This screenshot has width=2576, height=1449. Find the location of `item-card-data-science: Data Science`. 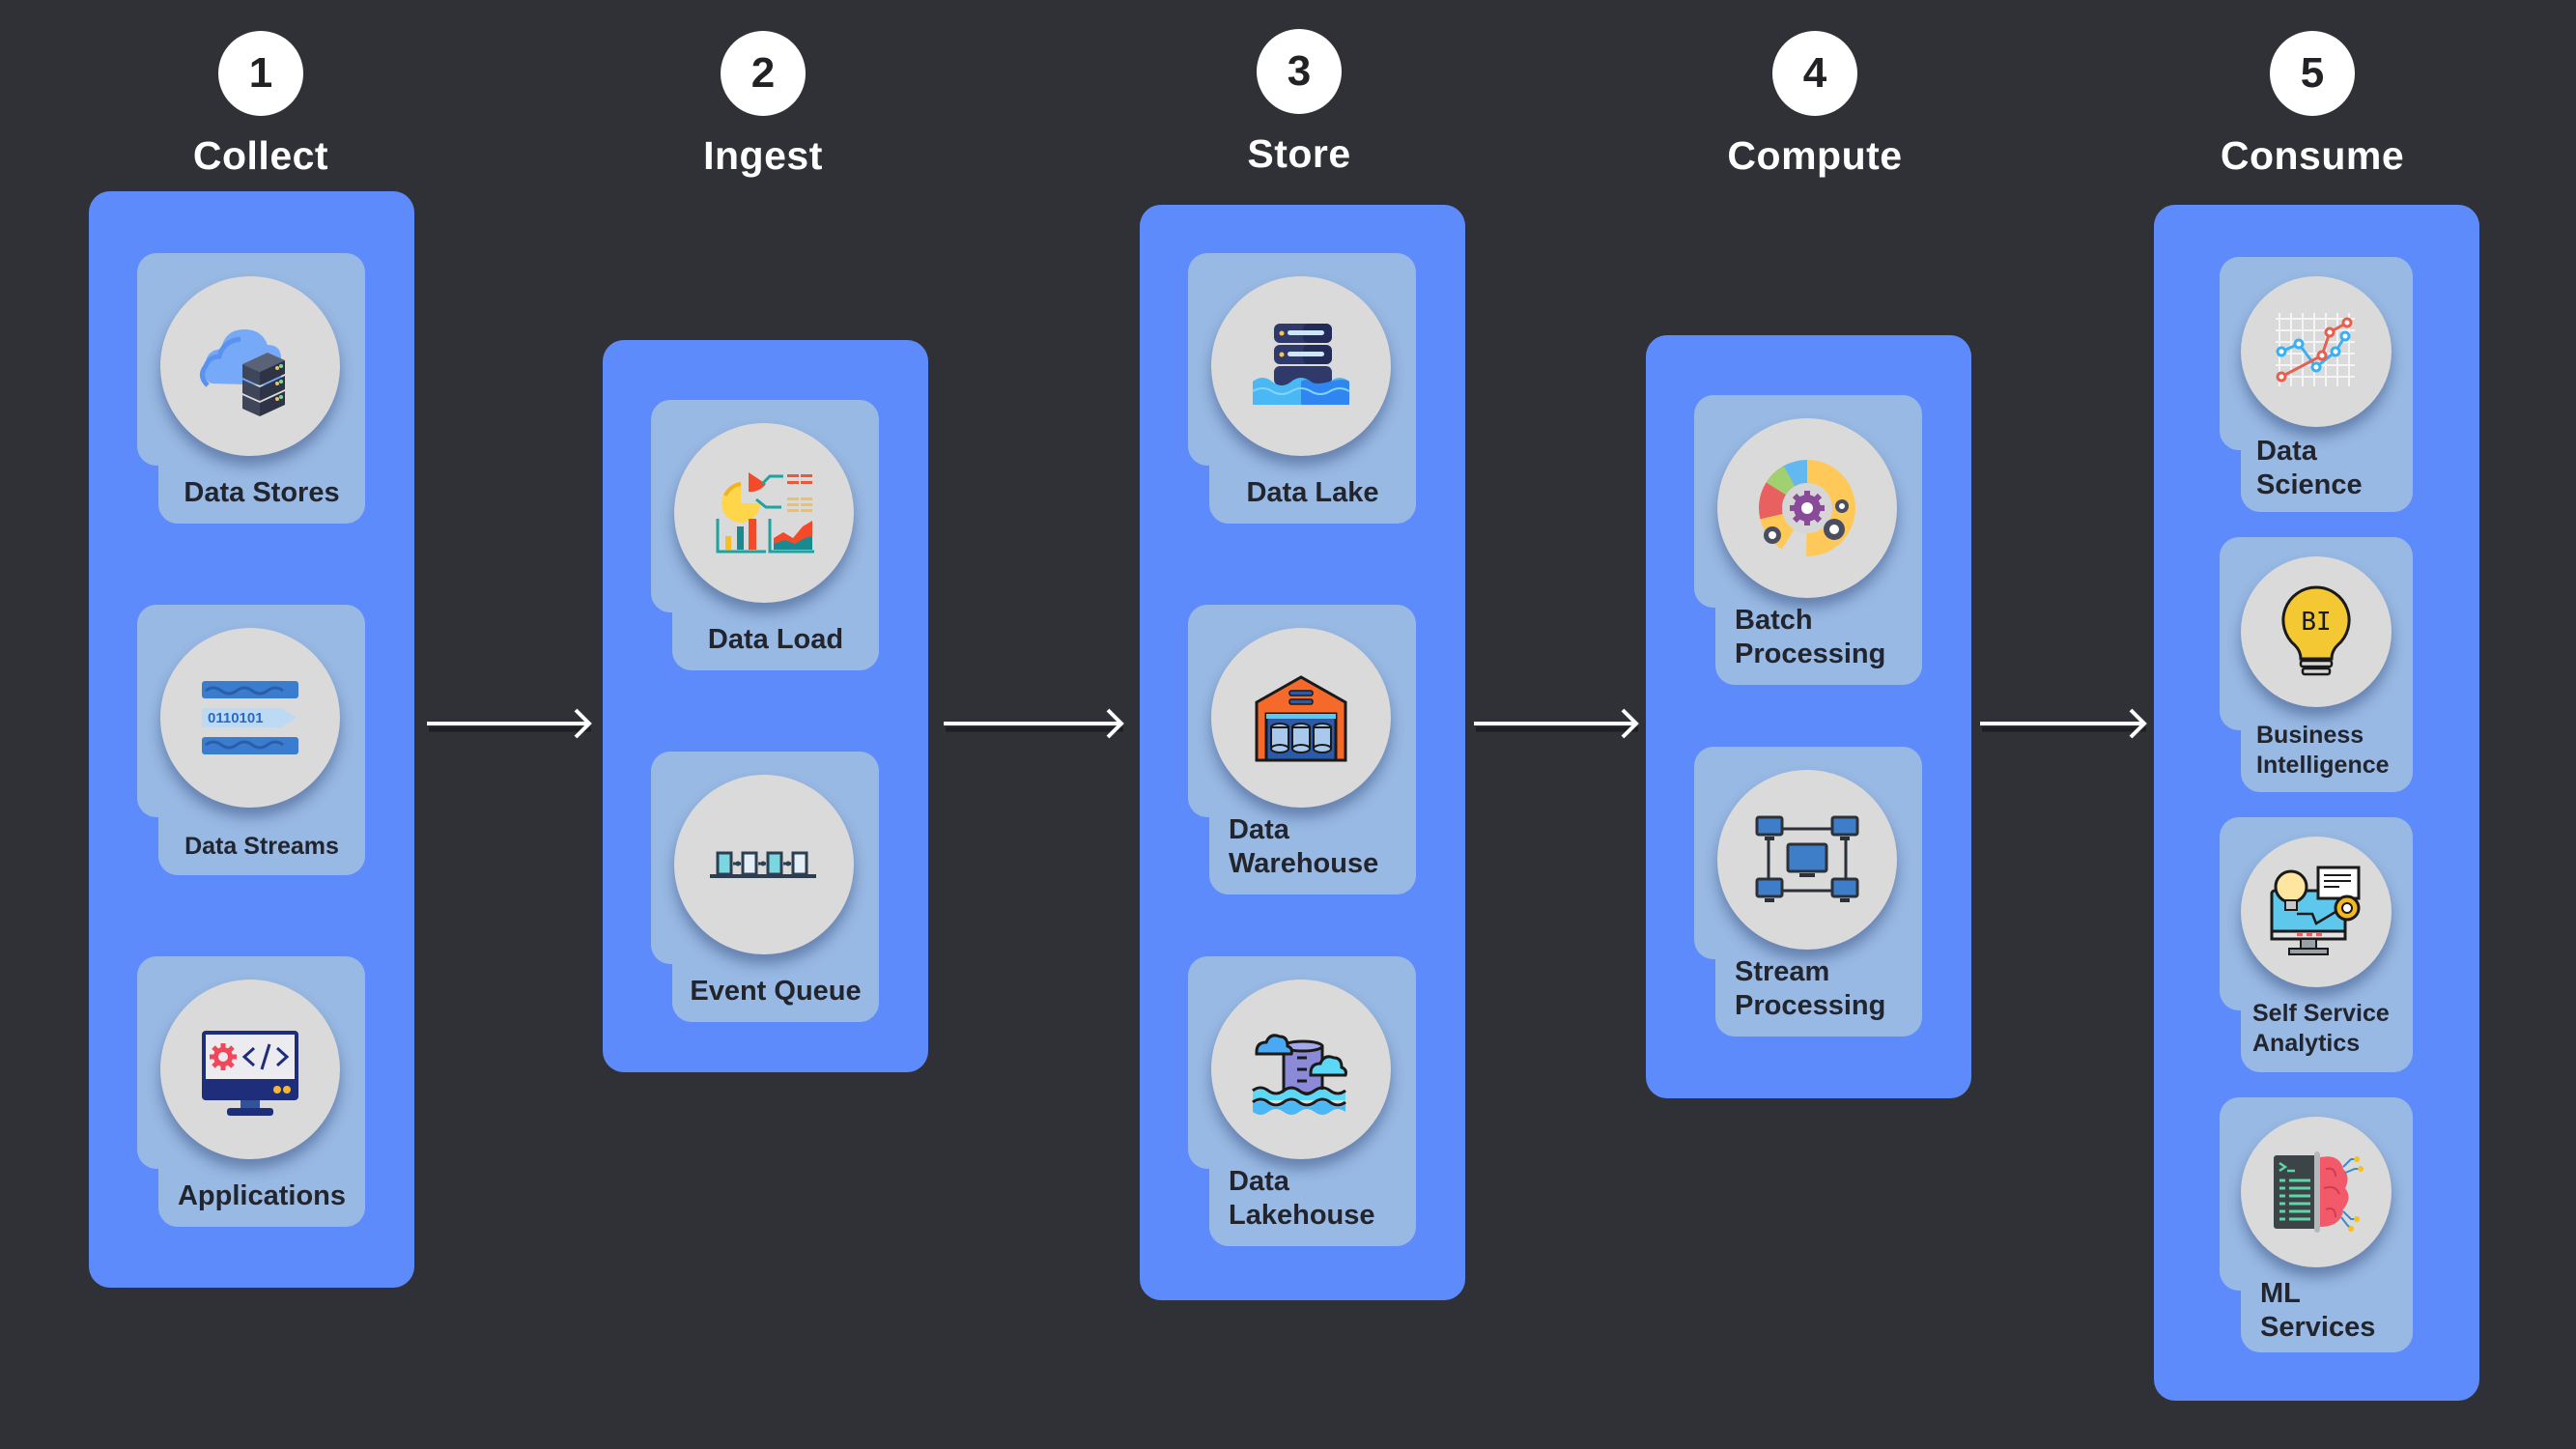

item-card-data-science: Data Science is located at coordinates (2316, 384).